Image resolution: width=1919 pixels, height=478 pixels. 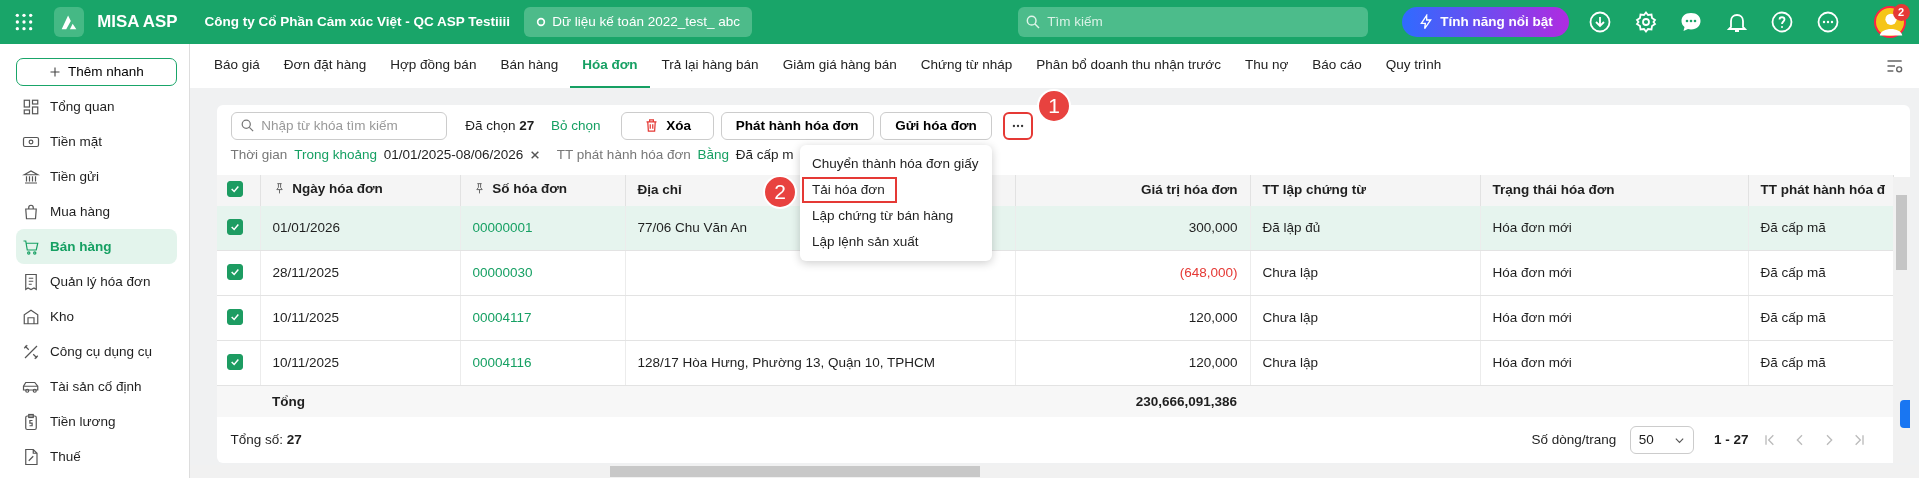 I want to click on tab: Phân bổ doanh thu nhận trước, so click(x=1128, y=66).